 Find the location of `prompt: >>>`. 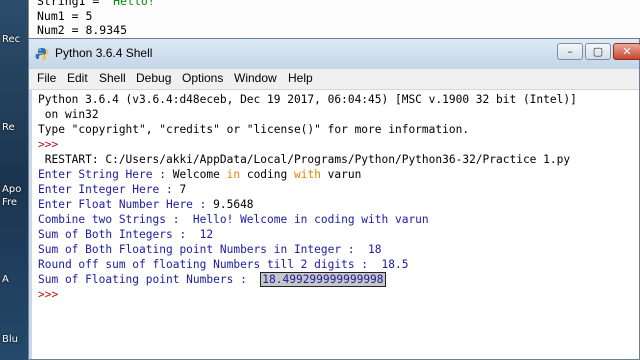

prompt: >>> is located at coordinates (48, 144).